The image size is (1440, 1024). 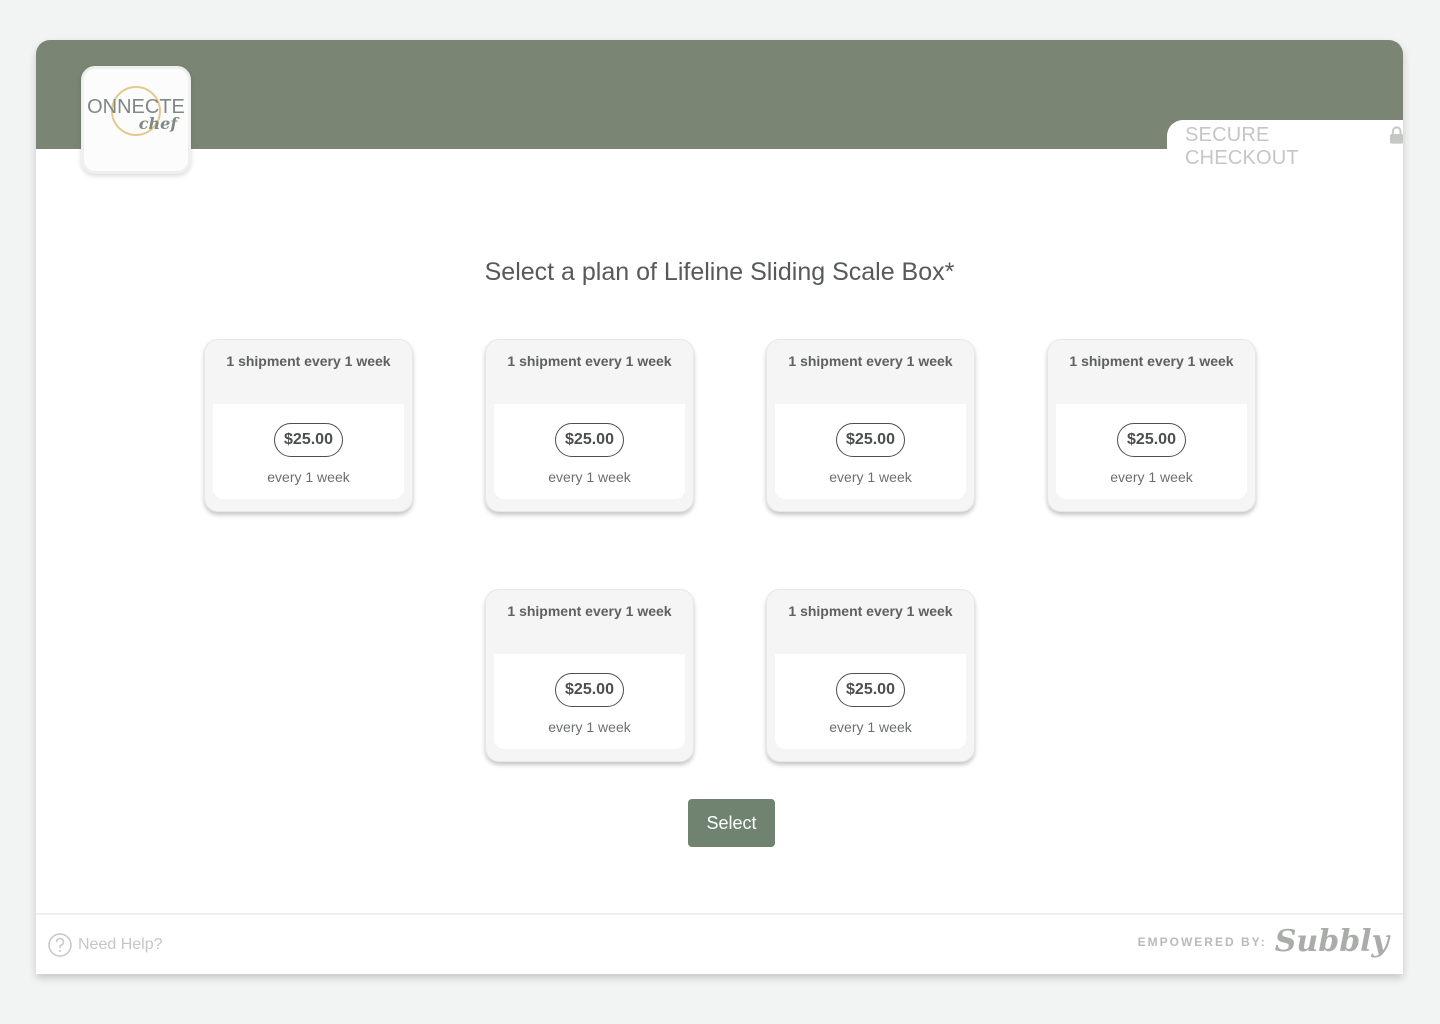 What do you see at coordinates (60, 945) in the screenshot?
I see `question-circle-icon` at bounding box center [60, 945].